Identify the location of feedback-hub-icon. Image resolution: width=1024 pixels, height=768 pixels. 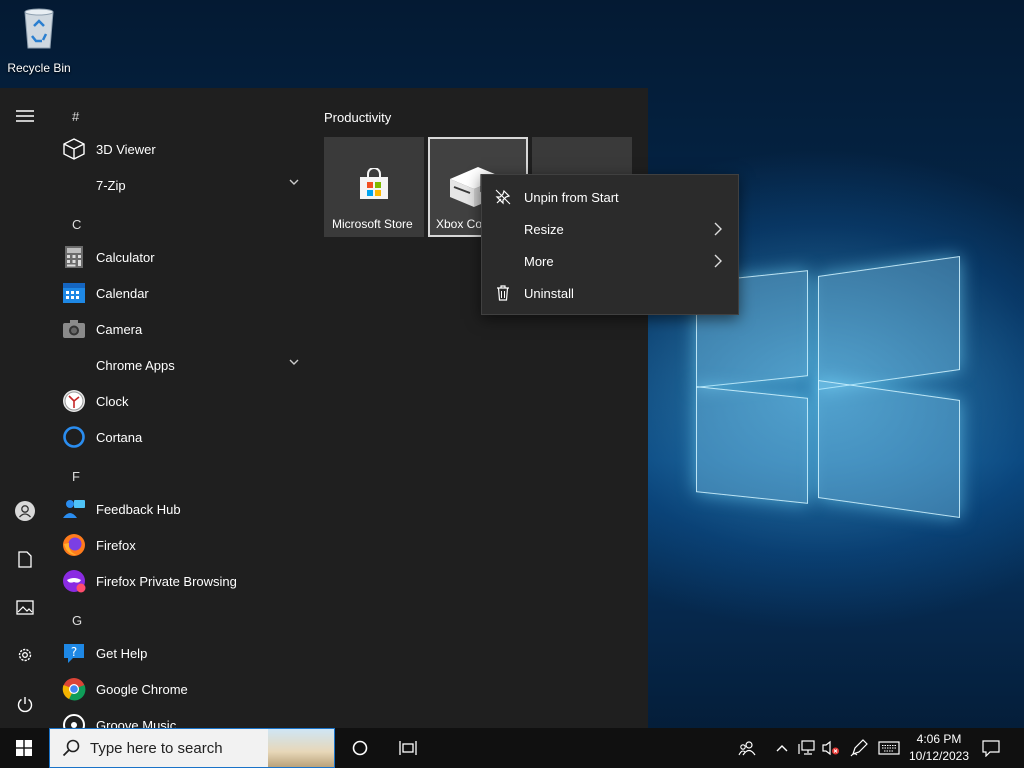
(74, 509).